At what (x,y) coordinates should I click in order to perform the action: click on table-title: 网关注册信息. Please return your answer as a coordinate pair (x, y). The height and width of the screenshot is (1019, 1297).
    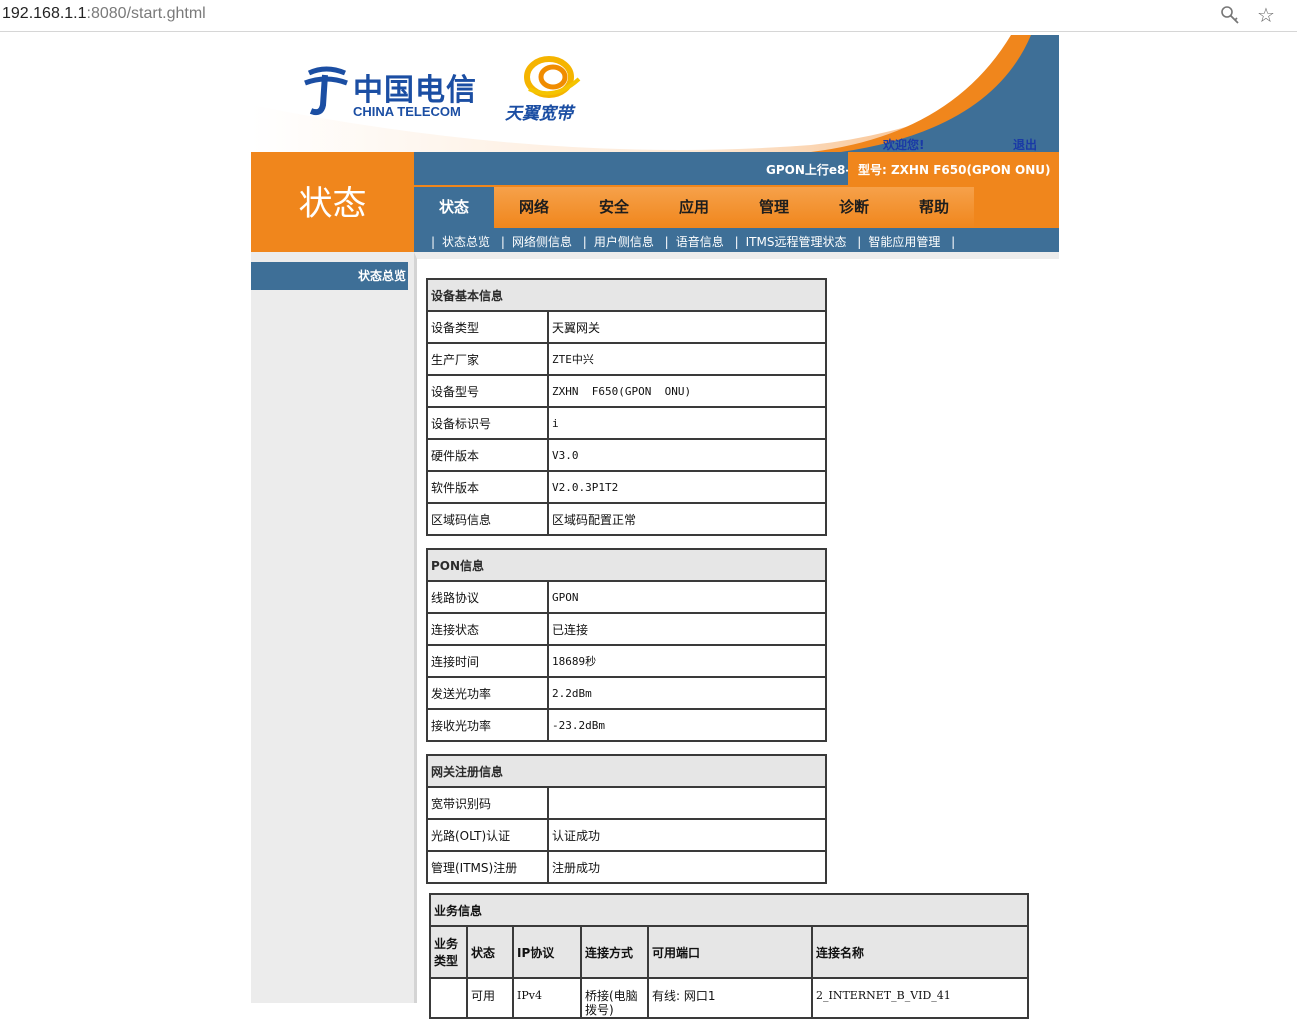
    Looking at the image, I should click on (626, 771).